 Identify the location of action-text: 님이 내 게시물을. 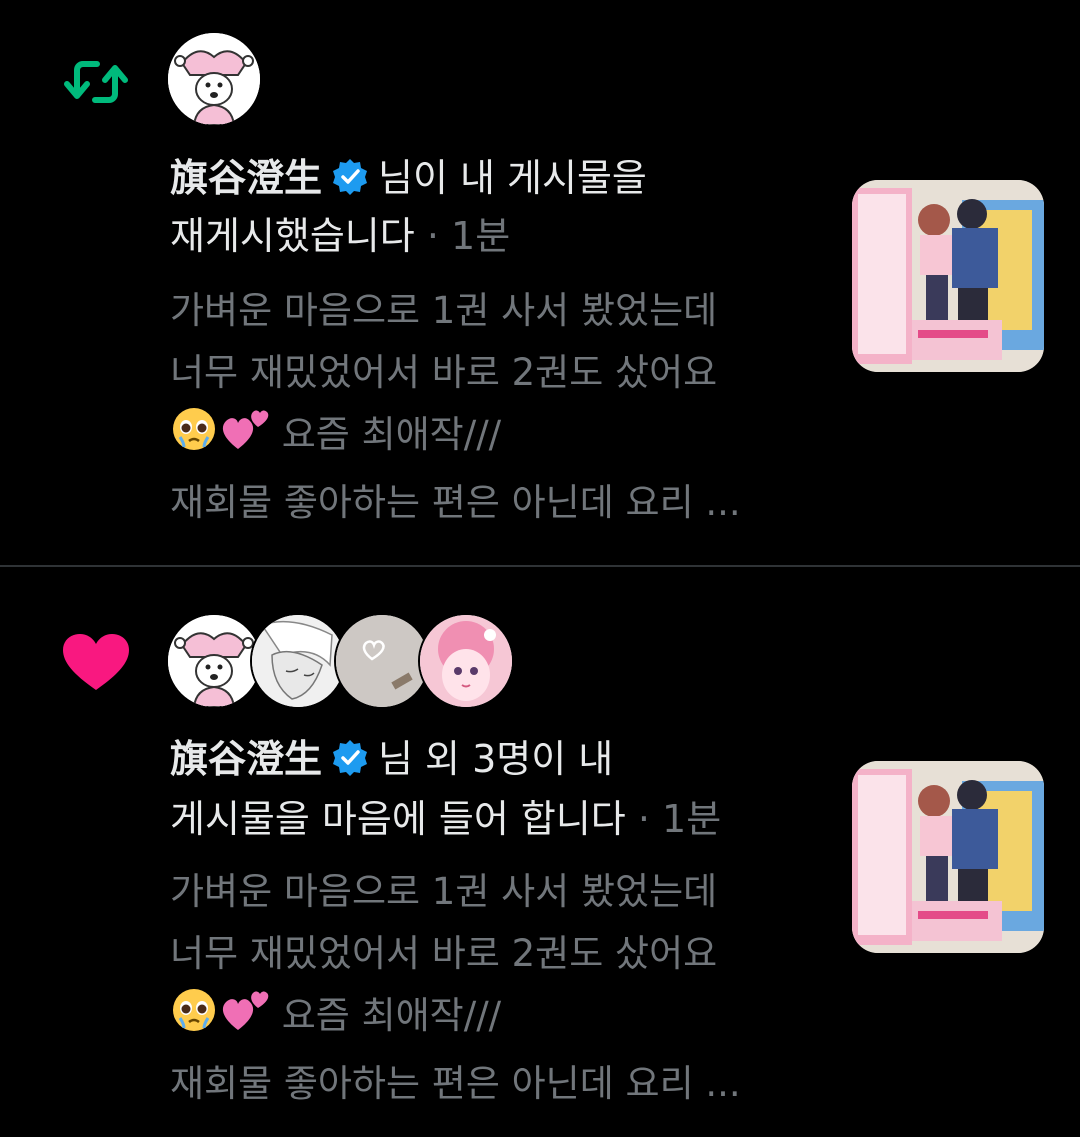
(512, 178).